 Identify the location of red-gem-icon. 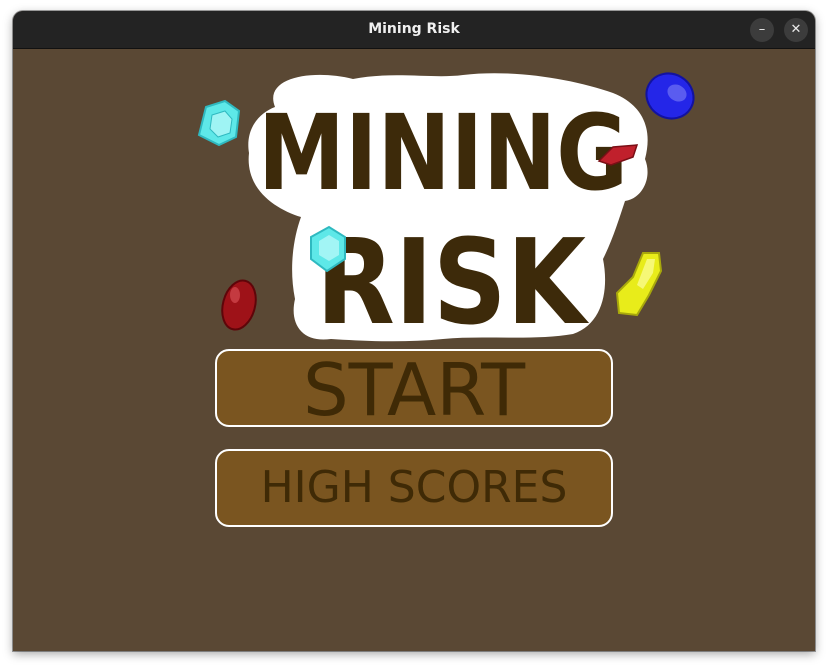
(239, 305).